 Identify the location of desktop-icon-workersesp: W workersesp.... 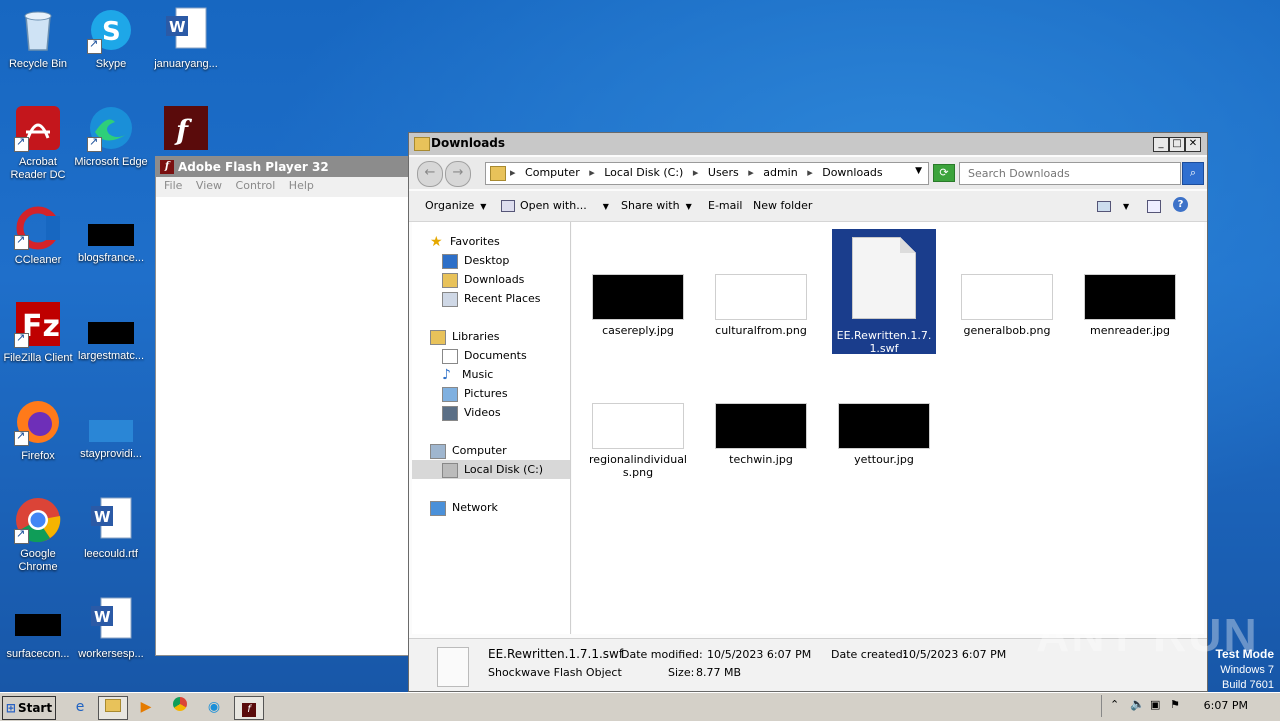
(111, 628).